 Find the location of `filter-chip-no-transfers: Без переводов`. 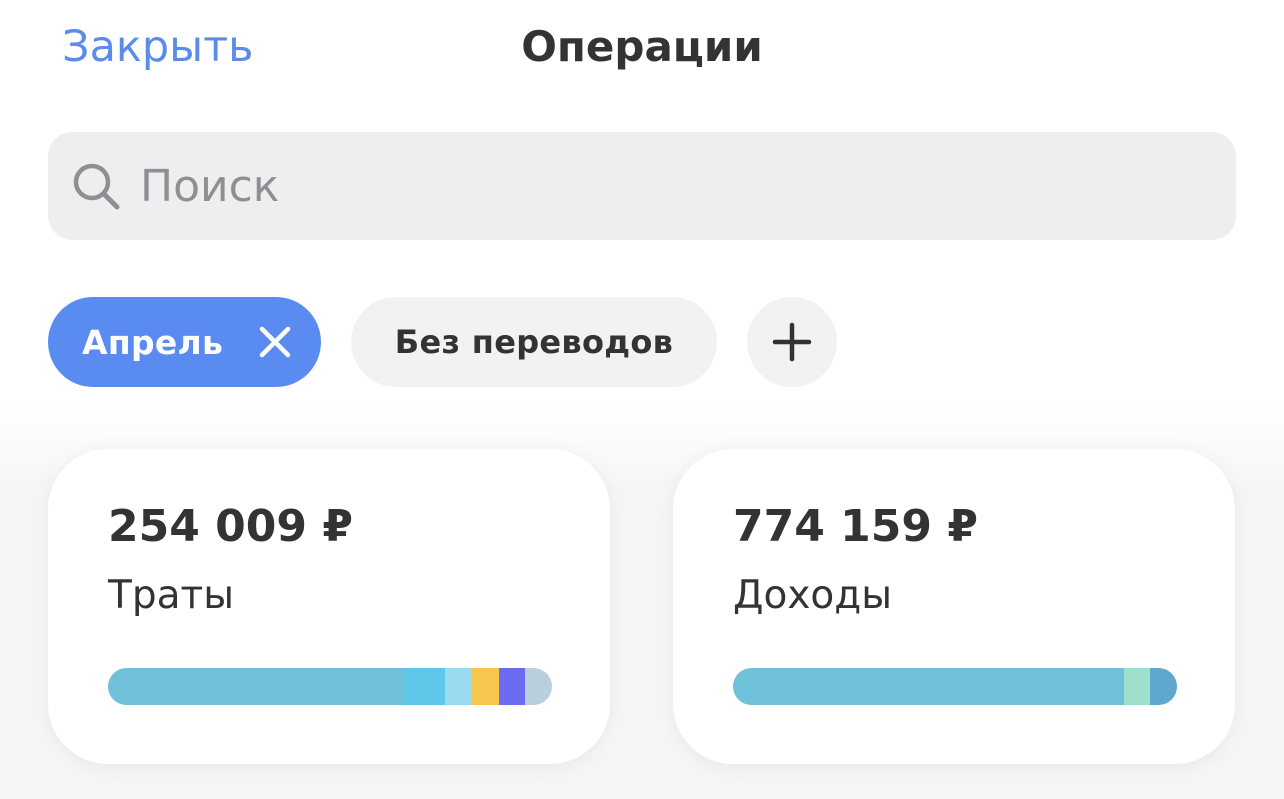

filter-chip-no-transfers: Без переводов is located at coordinates (534, 342).